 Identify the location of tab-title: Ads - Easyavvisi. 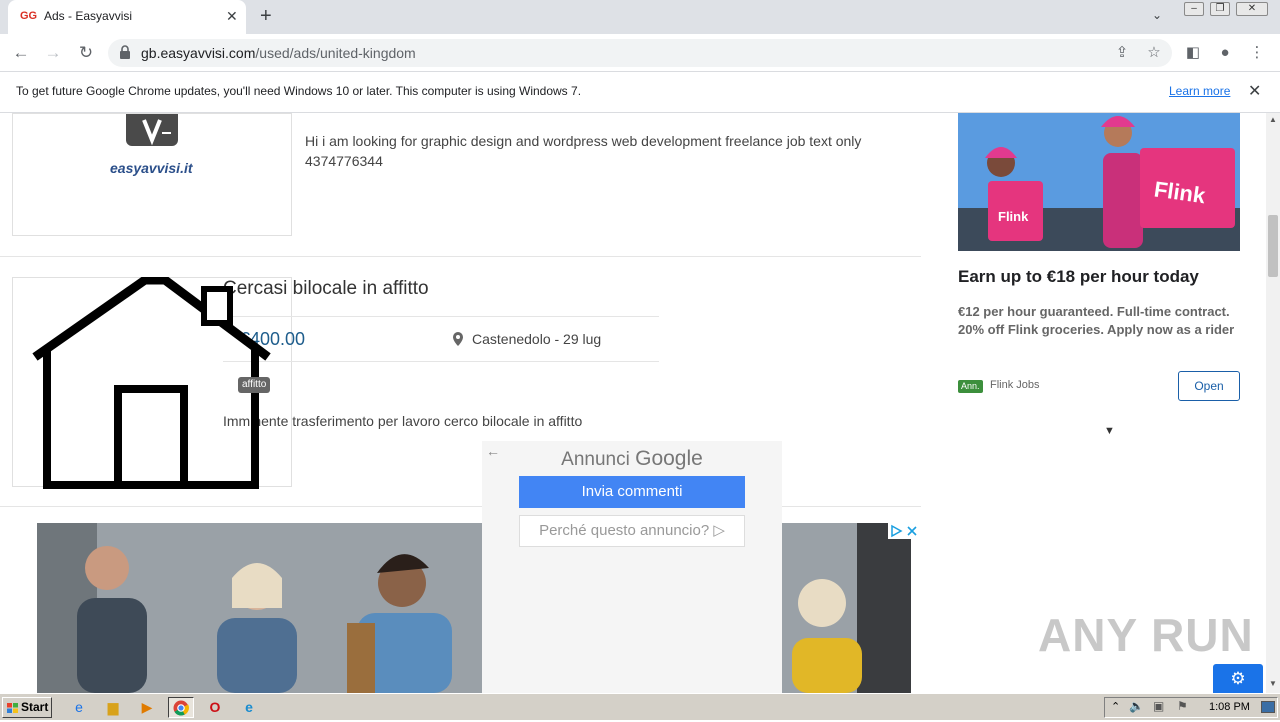
(88, 16).